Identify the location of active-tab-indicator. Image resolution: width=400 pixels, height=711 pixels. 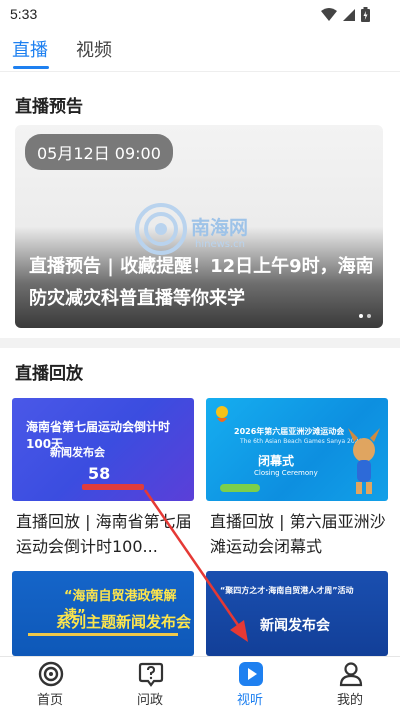
(31, 67).